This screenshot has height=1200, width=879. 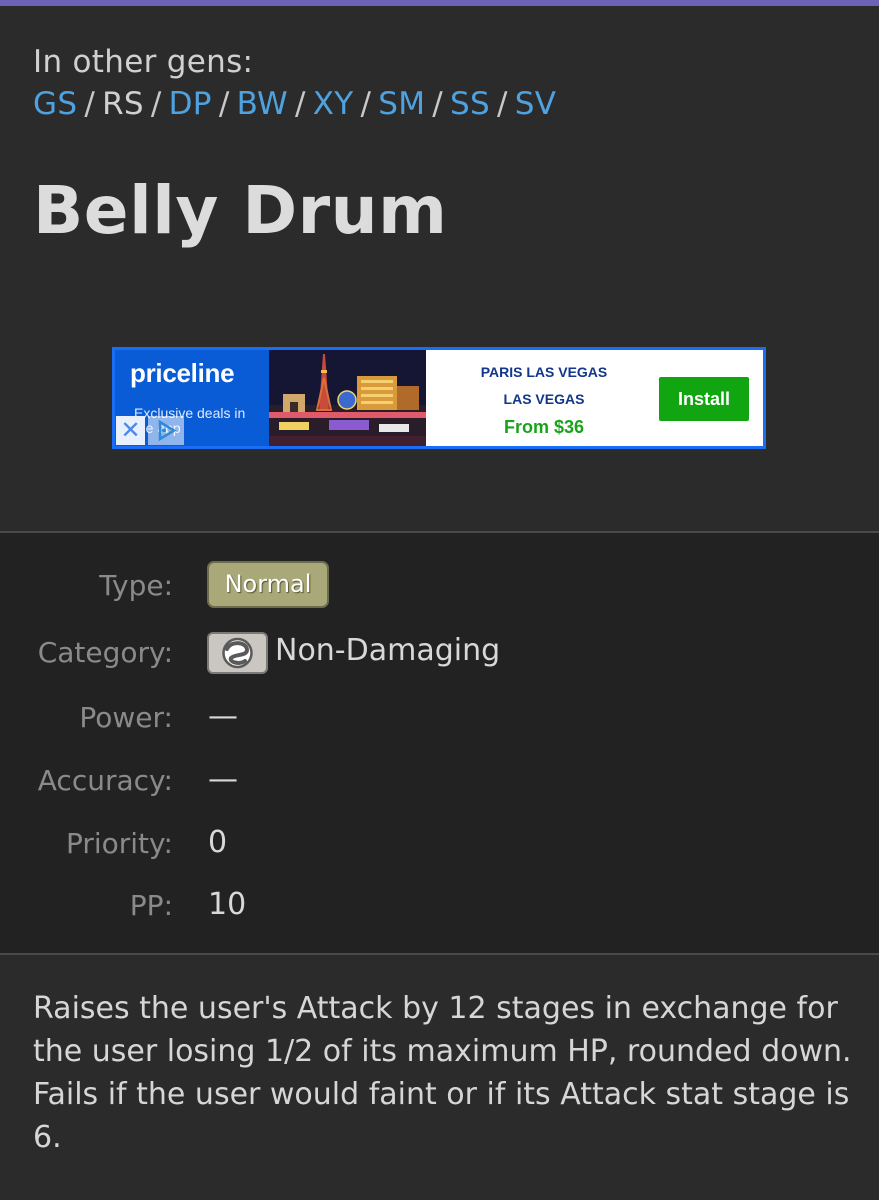 What do you see at coordinates (347, 398) in the screenshot?
I see `ad-hotel-image` at bounding box center [347, 398].